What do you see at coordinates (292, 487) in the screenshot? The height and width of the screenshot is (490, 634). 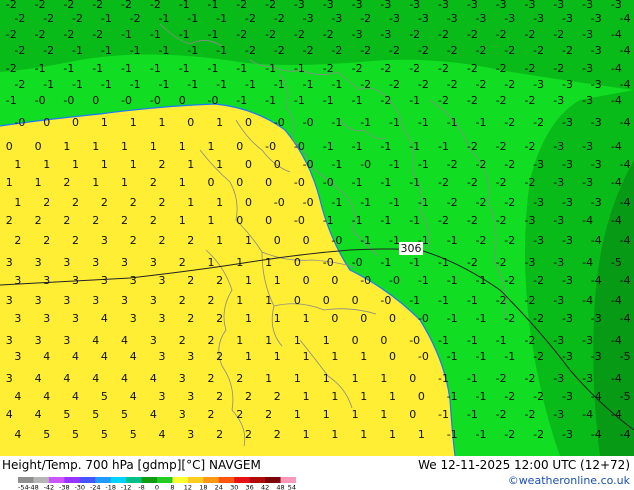 I see `color-scale-tick-label: 54` at bounding box center [292, 487].